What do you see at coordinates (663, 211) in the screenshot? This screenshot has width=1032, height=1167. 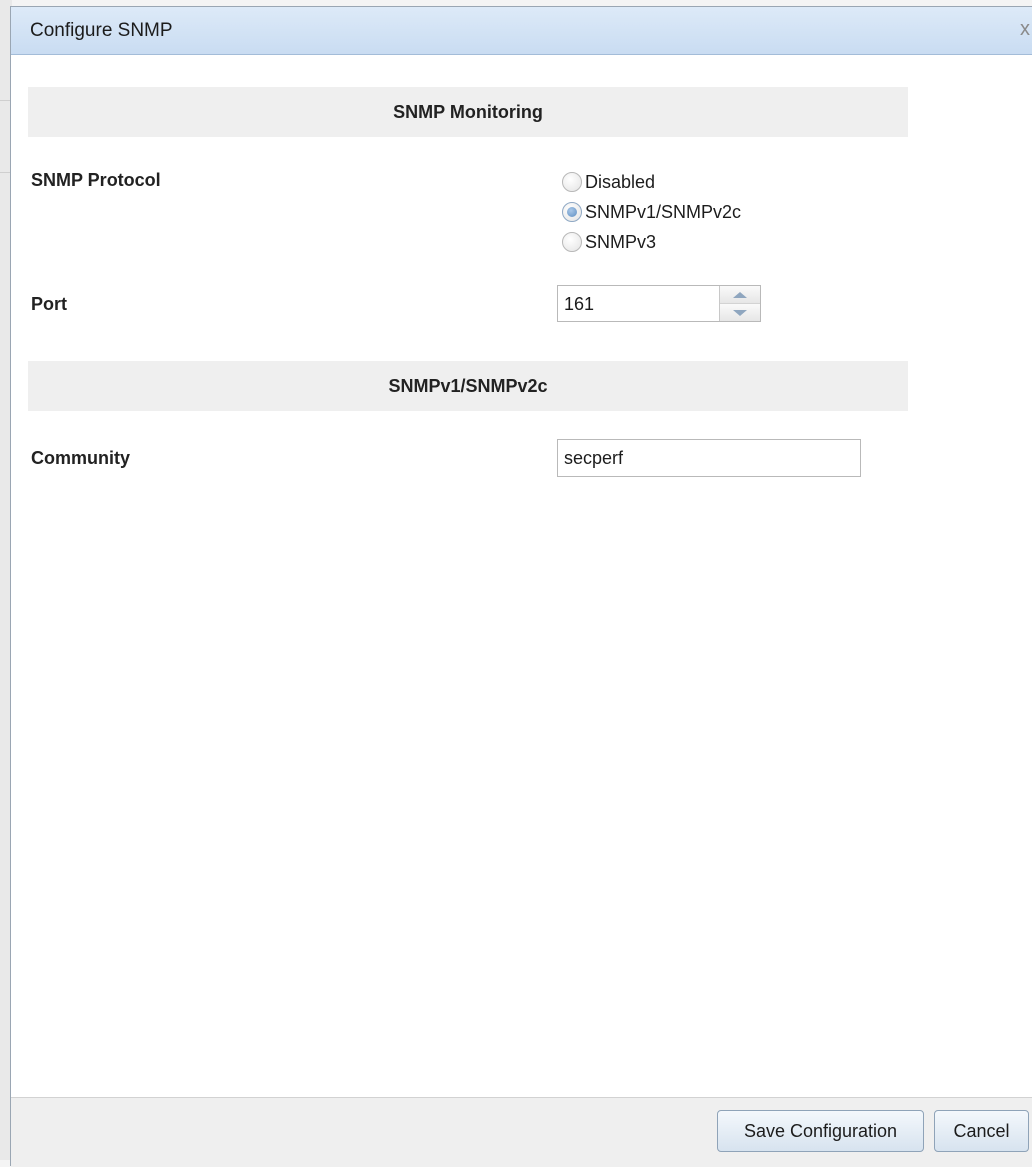 I see `radio-label: SNMPv1/SNMPv2c` at bounding box center [663, 211].